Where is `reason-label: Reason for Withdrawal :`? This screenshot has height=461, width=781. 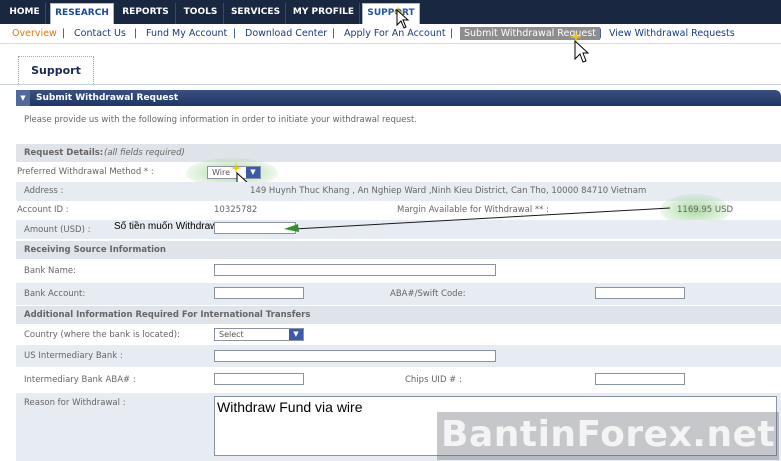 reason-label: Reason for Withdrawal : is located at coordinates (75, 403).